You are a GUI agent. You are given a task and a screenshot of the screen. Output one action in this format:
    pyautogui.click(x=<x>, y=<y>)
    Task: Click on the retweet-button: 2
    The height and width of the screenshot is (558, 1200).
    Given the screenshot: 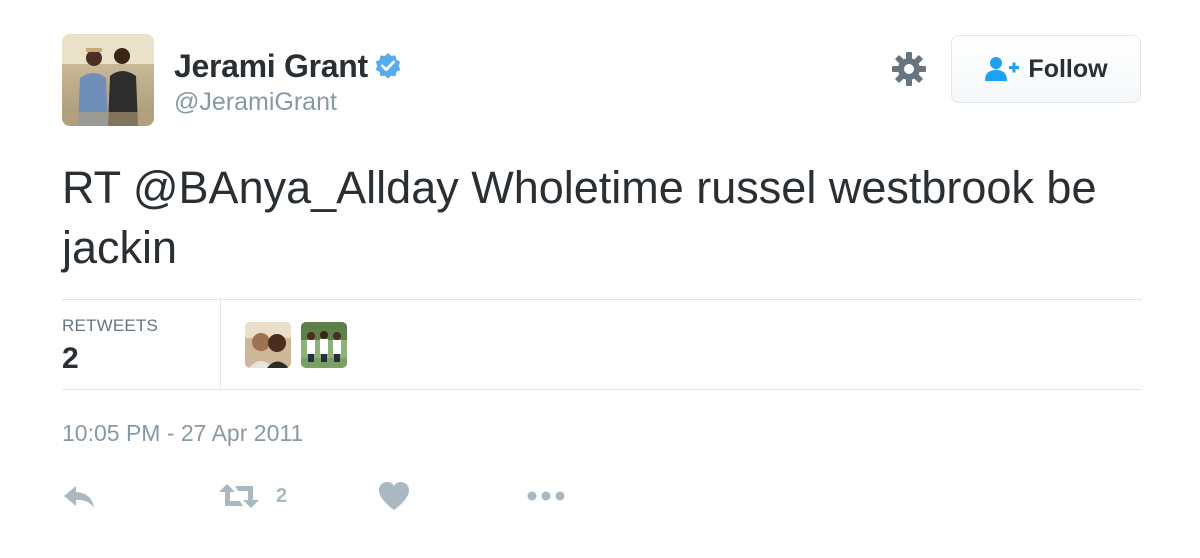 What is the action you would take?
    pyautogui.click(x=252, y=496)
    